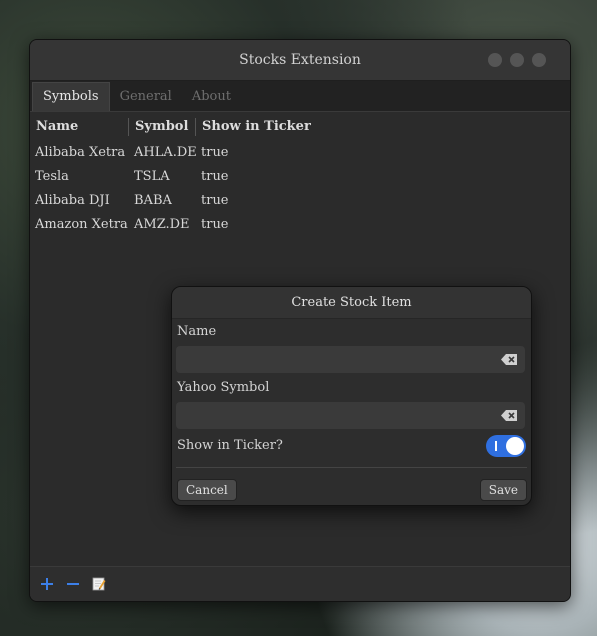  I want to click on name-field, so click(350, 359).